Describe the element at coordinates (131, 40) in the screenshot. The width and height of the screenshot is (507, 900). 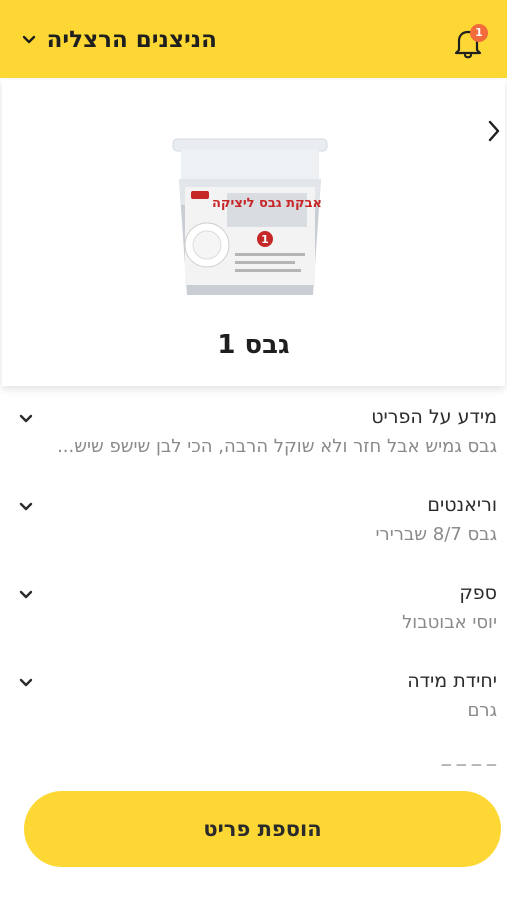
I see `store-name: הניצנים הרצליה` at that location.